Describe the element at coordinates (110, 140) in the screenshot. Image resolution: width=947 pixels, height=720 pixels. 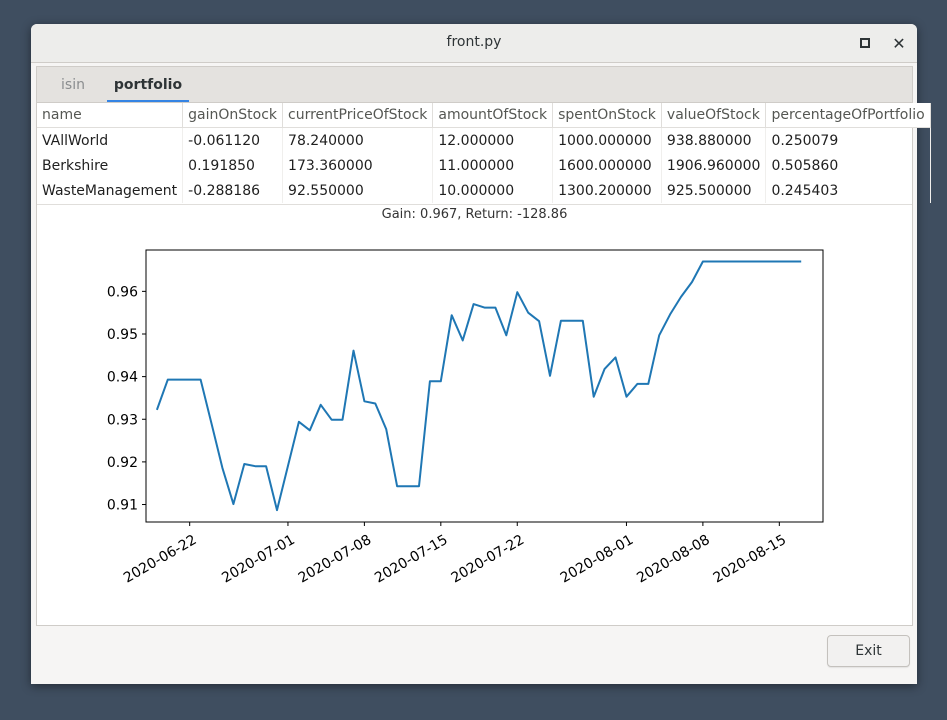
I see `table-cell: VAllWorld` at that location.